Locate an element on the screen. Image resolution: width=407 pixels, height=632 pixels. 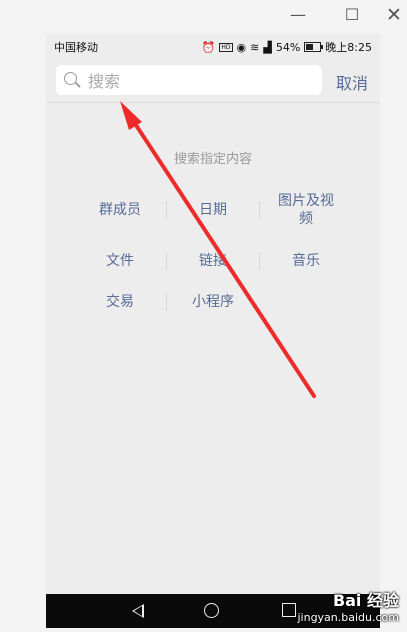
search-box is located at coordinates (189, 80).